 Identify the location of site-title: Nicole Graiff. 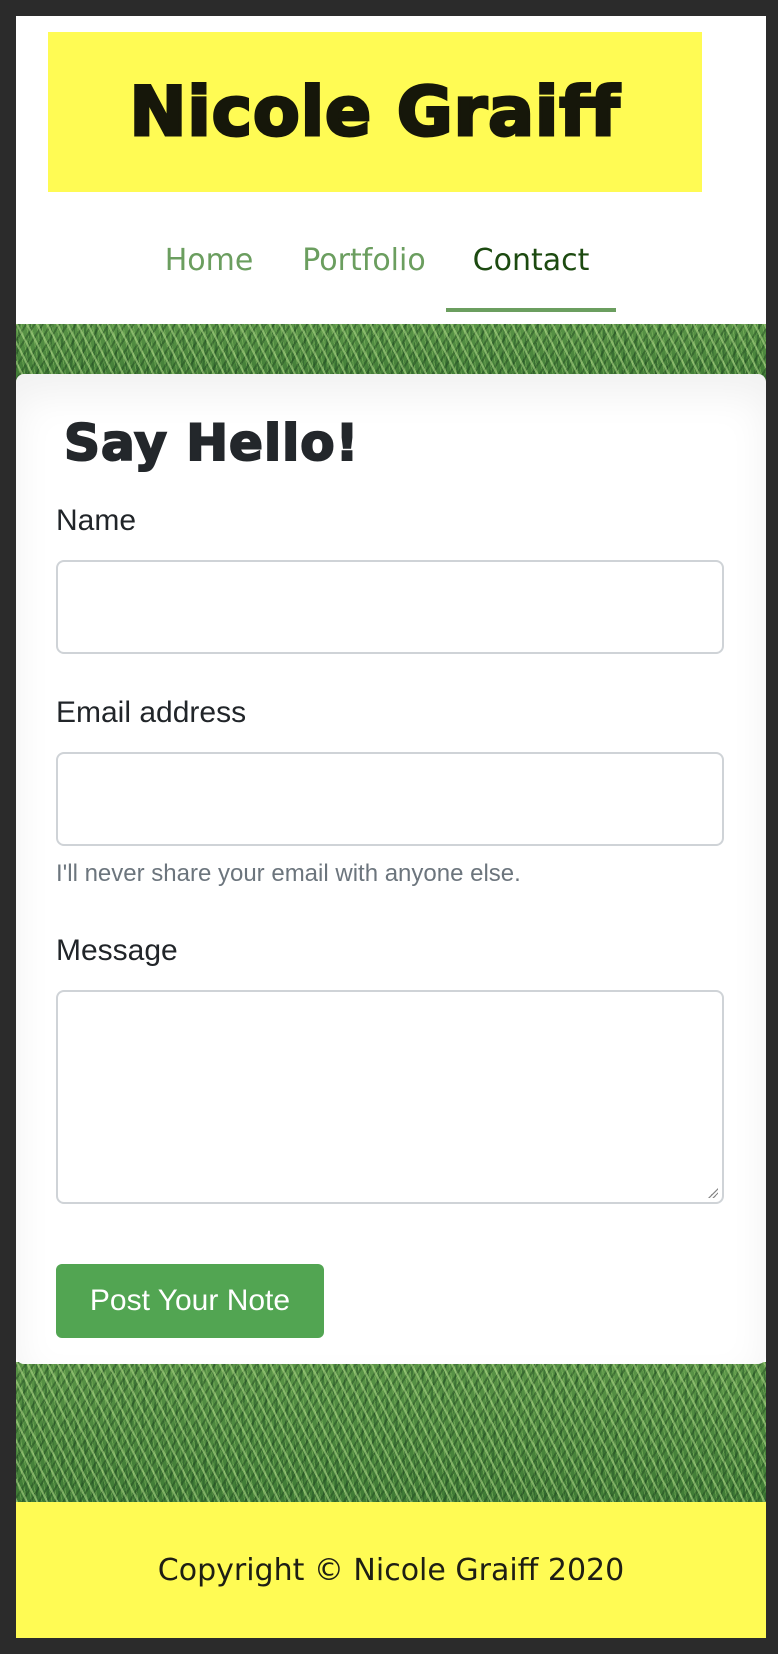
(374, 112).